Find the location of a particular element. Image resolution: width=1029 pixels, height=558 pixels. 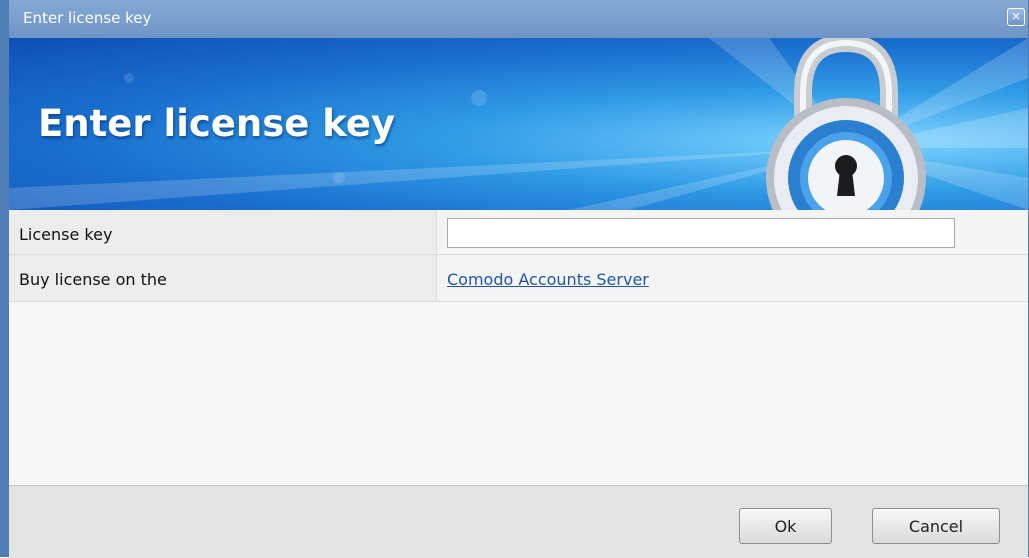

banner-heading: Enter license key is located at coordinates (217, 123).